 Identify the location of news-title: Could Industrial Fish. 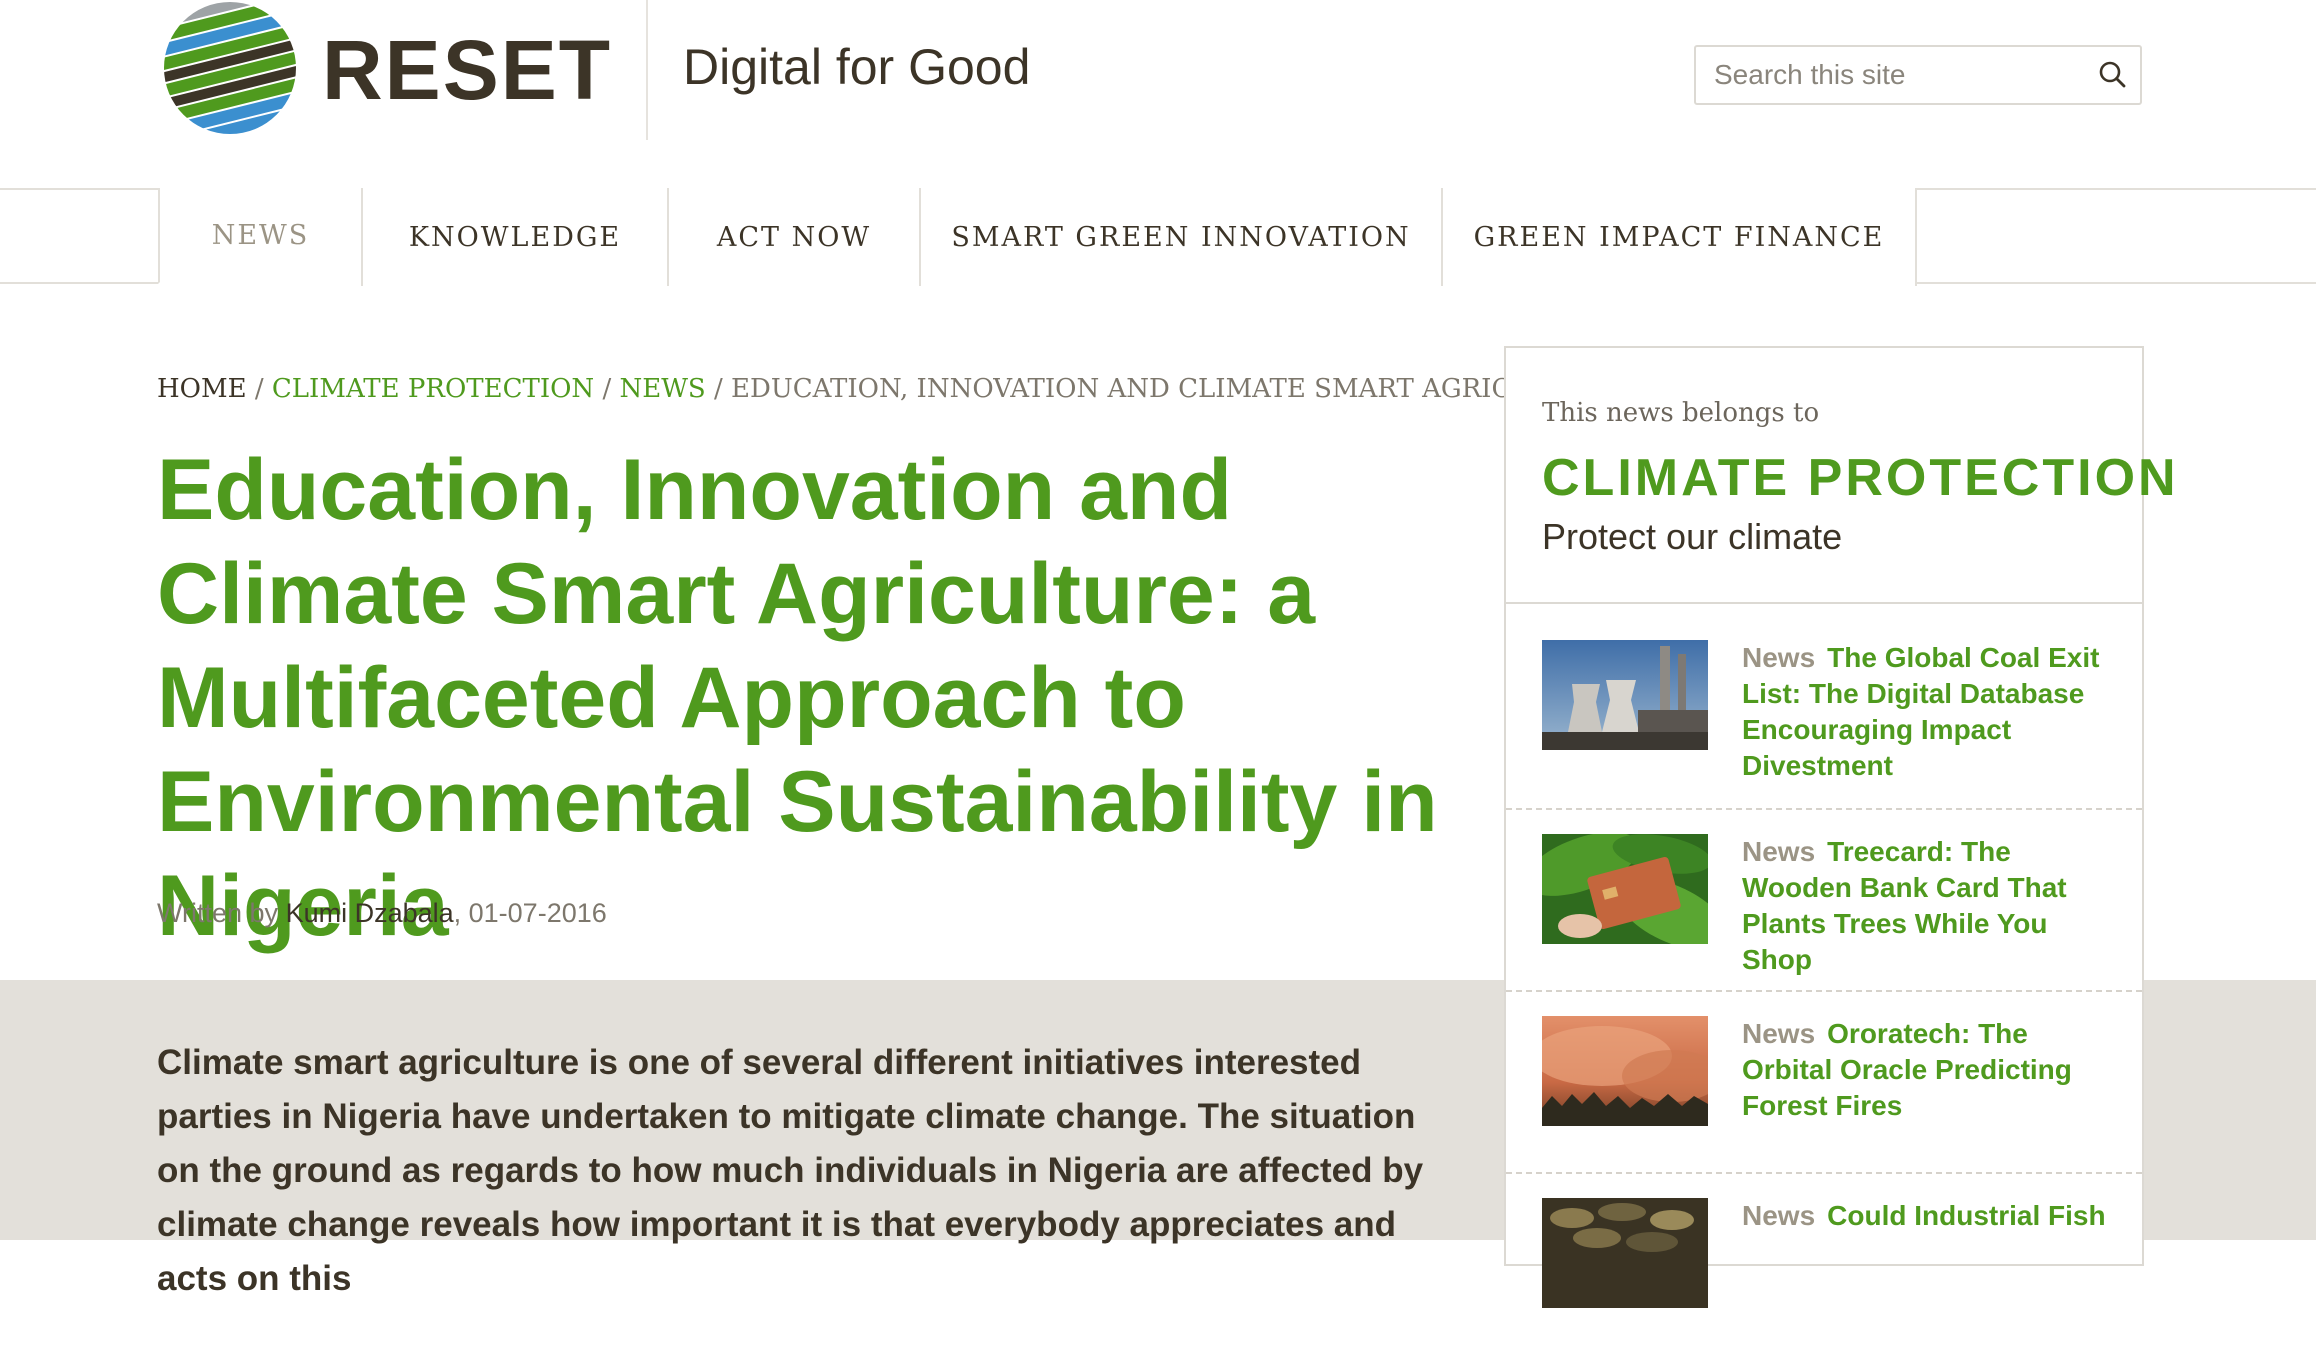
(1966, 1215).